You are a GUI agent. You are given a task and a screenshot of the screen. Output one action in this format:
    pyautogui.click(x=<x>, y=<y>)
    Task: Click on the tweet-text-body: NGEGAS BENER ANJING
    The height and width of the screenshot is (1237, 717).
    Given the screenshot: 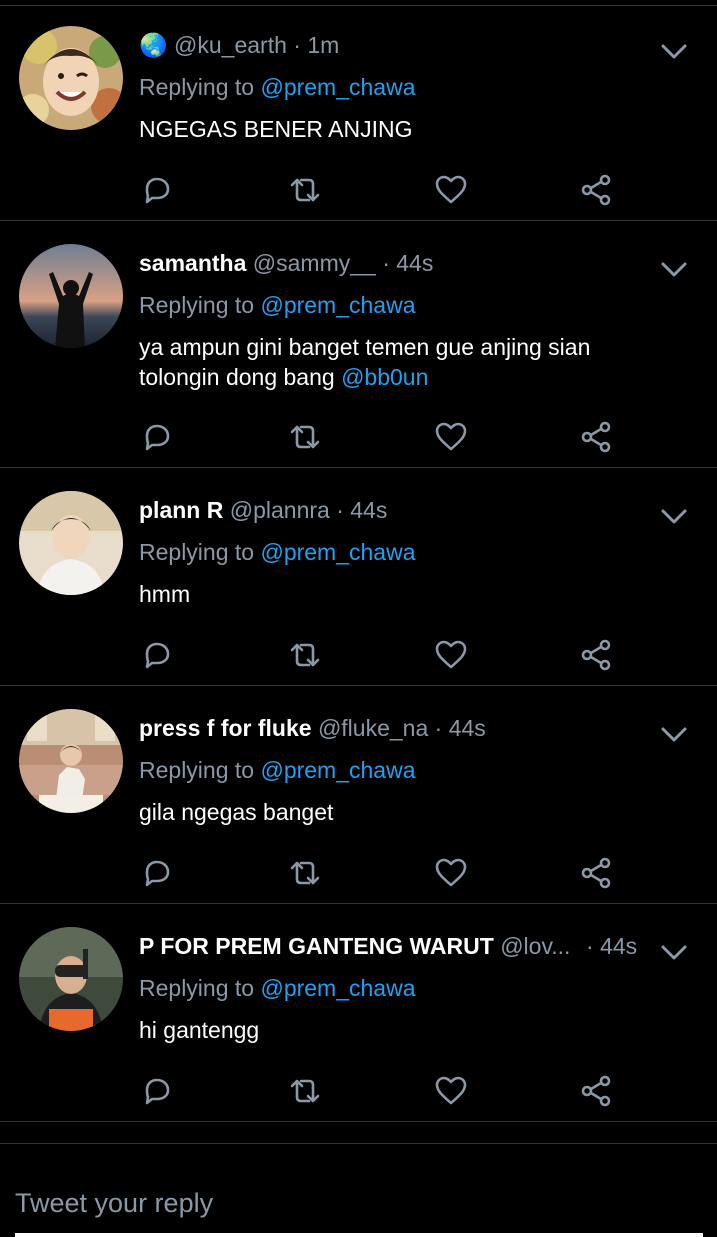 What is the action you would take?
    pyautogui.click(x=276, y=129)
    